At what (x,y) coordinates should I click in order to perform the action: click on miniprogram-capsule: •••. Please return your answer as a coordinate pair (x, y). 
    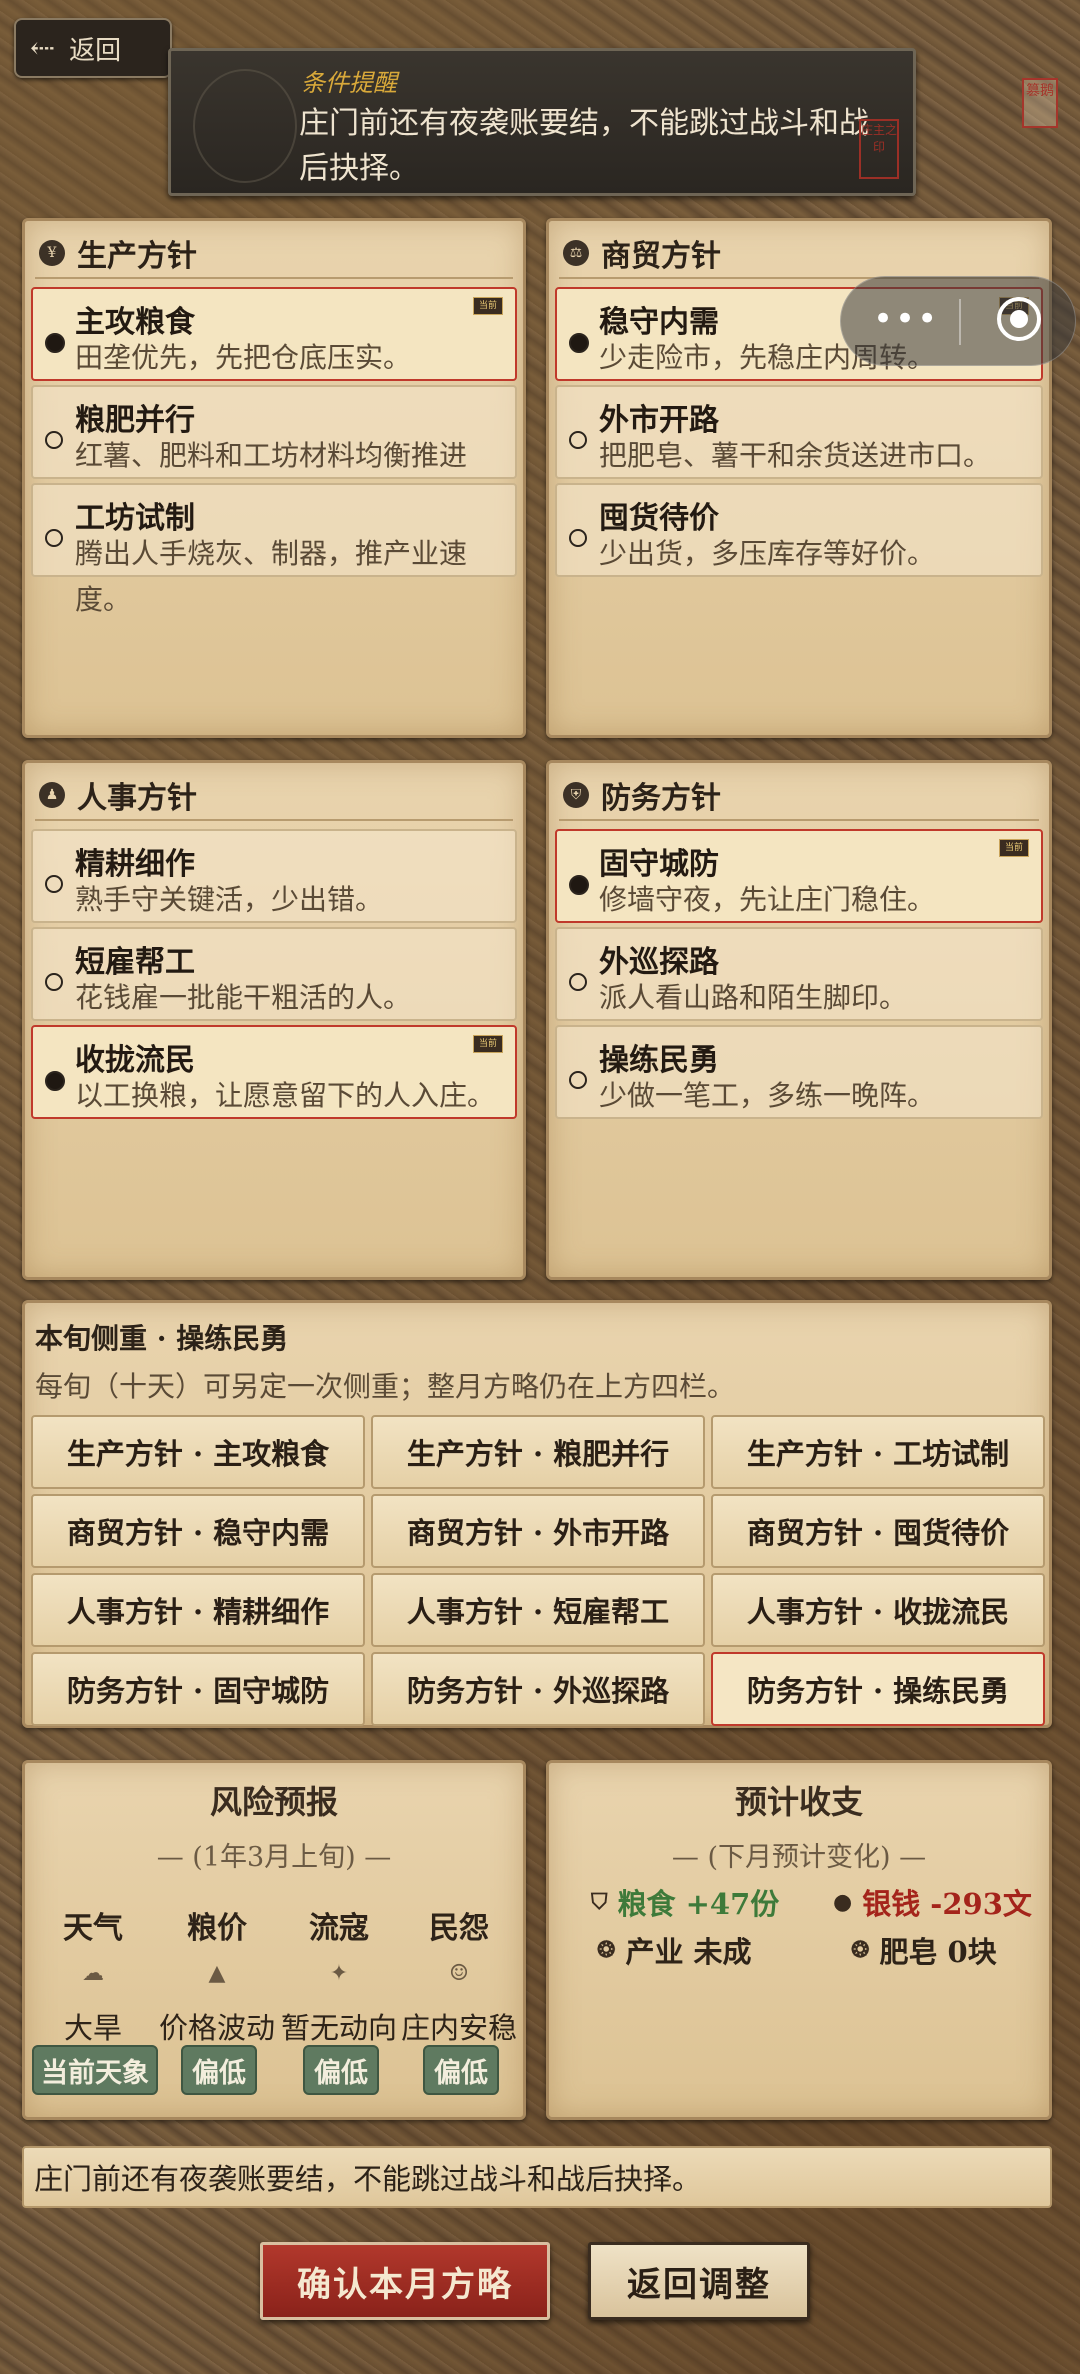
    Looking at the image, I should click on (958, 321).